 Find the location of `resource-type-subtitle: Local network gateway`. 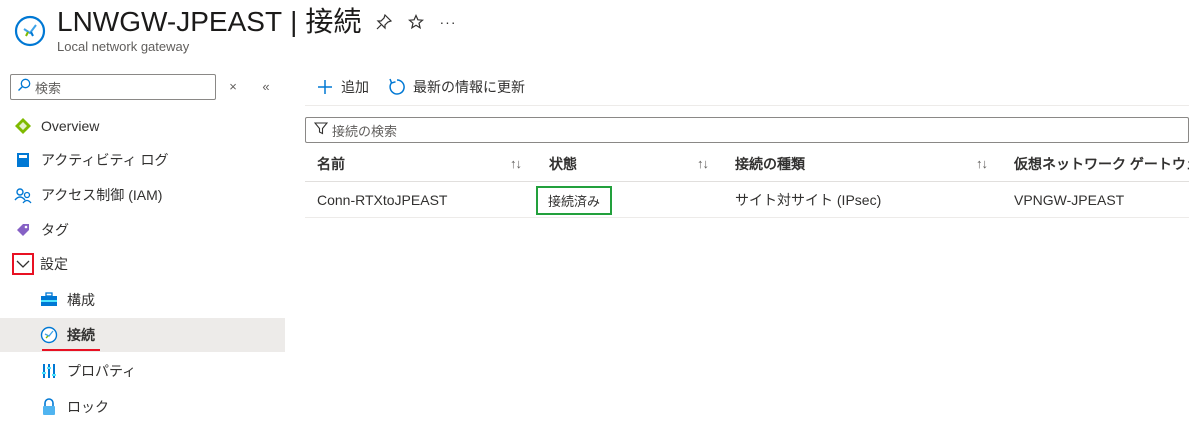

resource-type-subtitle: Local network gateway is located at coordinates (123, 46).